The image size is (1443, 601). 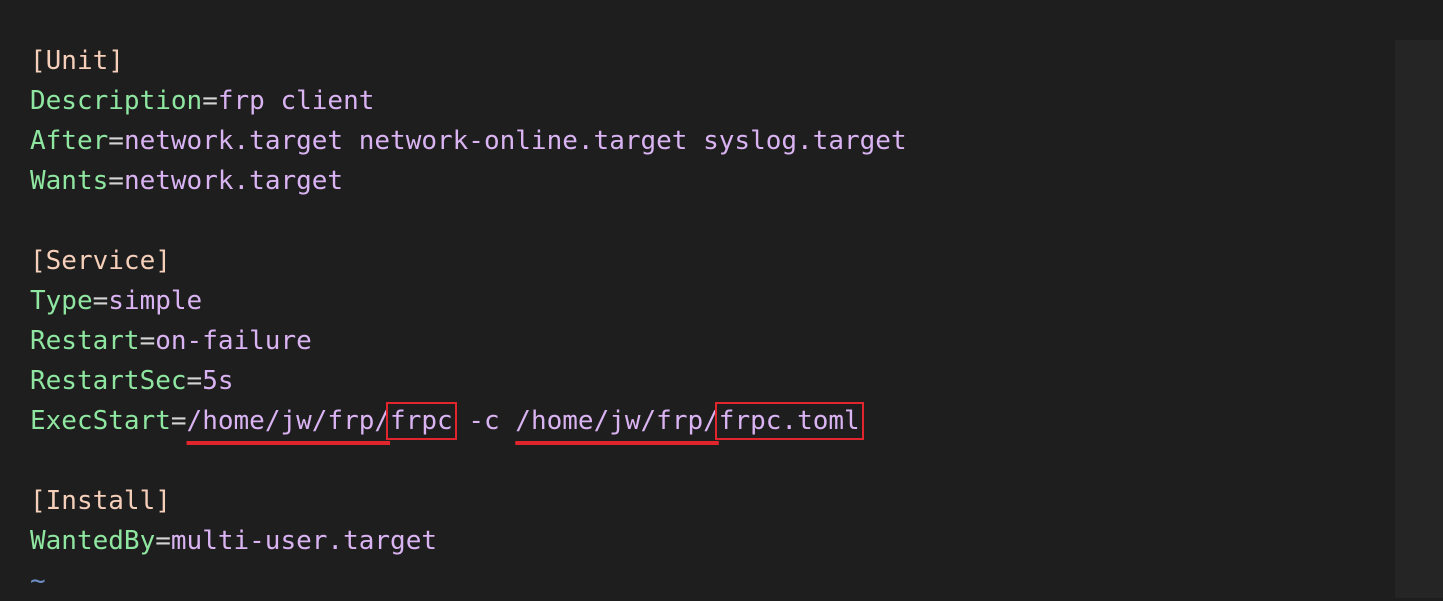 What do you see at coordinates (218, 381) in the screenshot?
I see `value-restartsec: 5s` at bounding box center [218, 381].